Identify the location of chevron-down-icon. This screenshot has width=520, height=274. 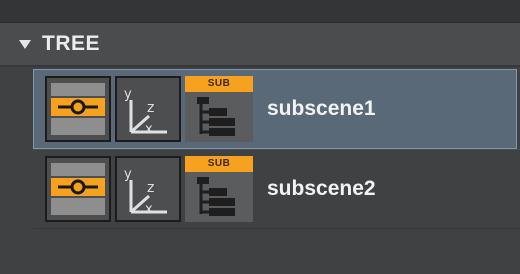
(25, 44).